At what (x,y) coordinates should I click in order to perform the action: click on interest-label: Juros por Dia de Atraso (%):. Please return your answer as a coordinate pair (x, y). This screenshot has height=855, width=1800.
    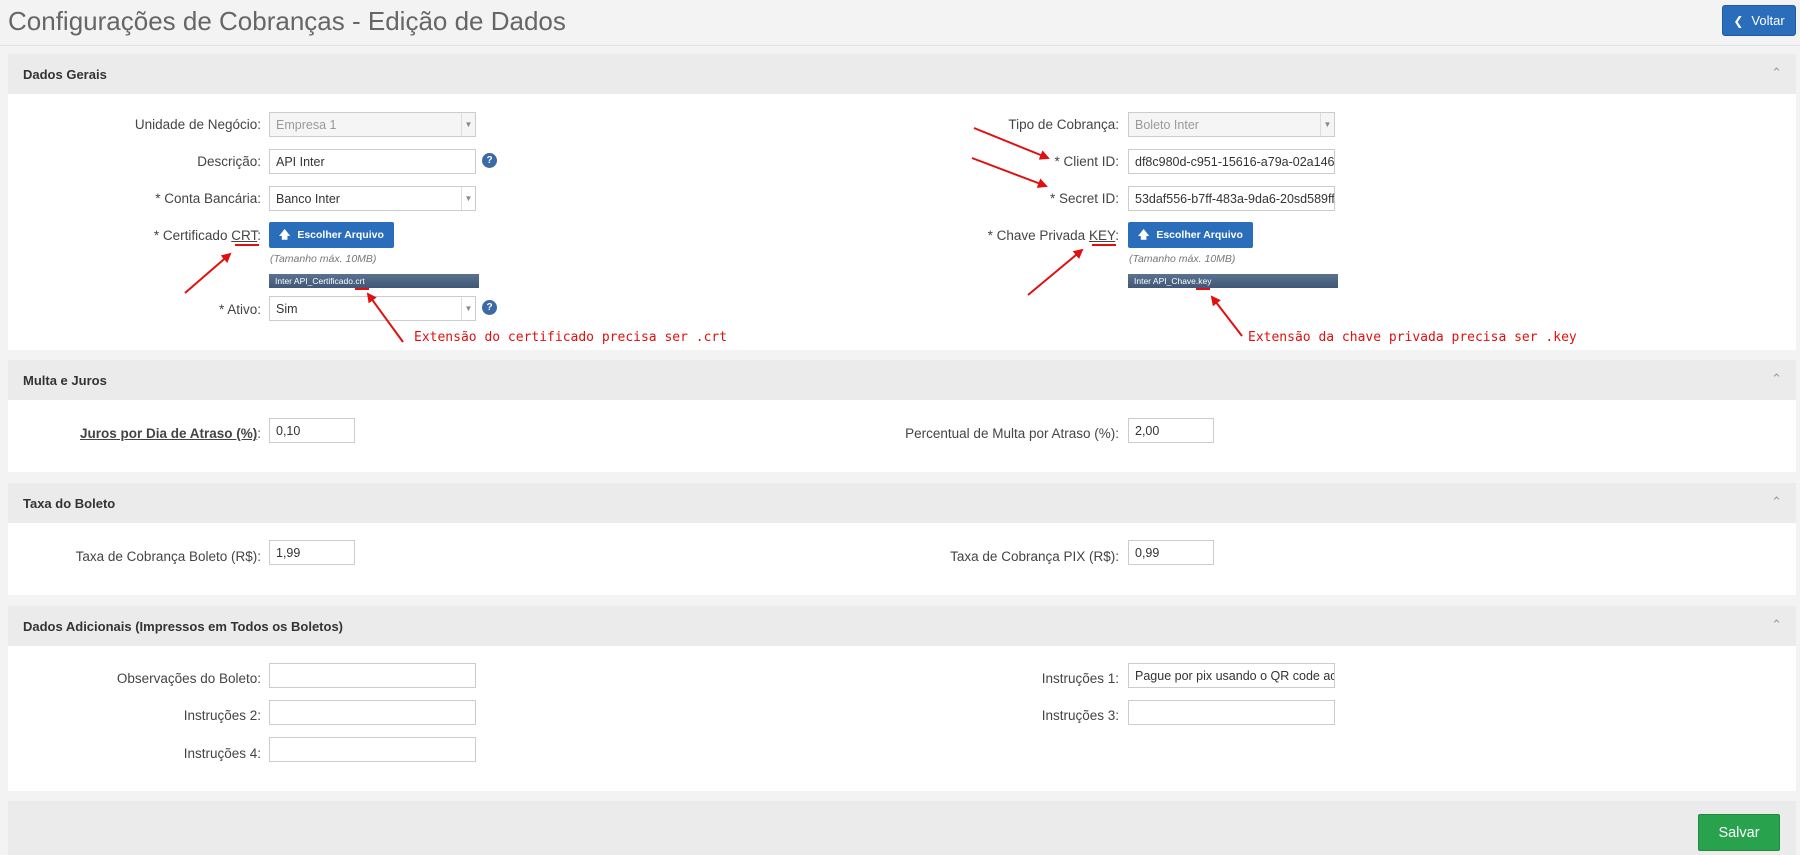
    Looking at the image, I should click on (170, 433).